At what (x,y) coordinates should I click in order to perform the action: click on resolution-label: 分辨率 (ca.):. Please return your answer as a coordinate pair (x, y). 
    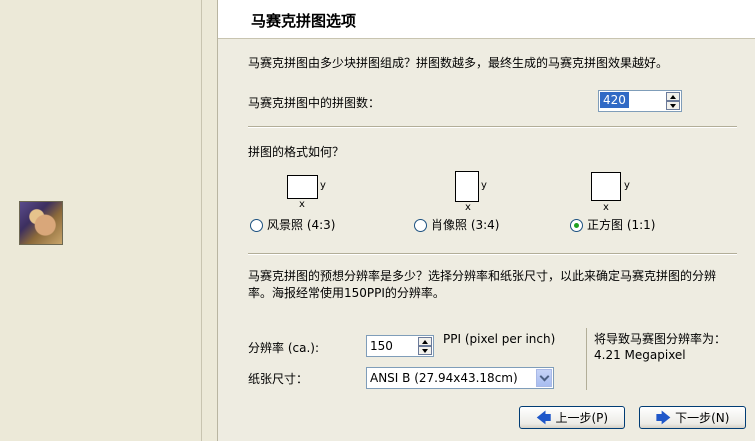
    Looking at the image, I should click on (283, 348).